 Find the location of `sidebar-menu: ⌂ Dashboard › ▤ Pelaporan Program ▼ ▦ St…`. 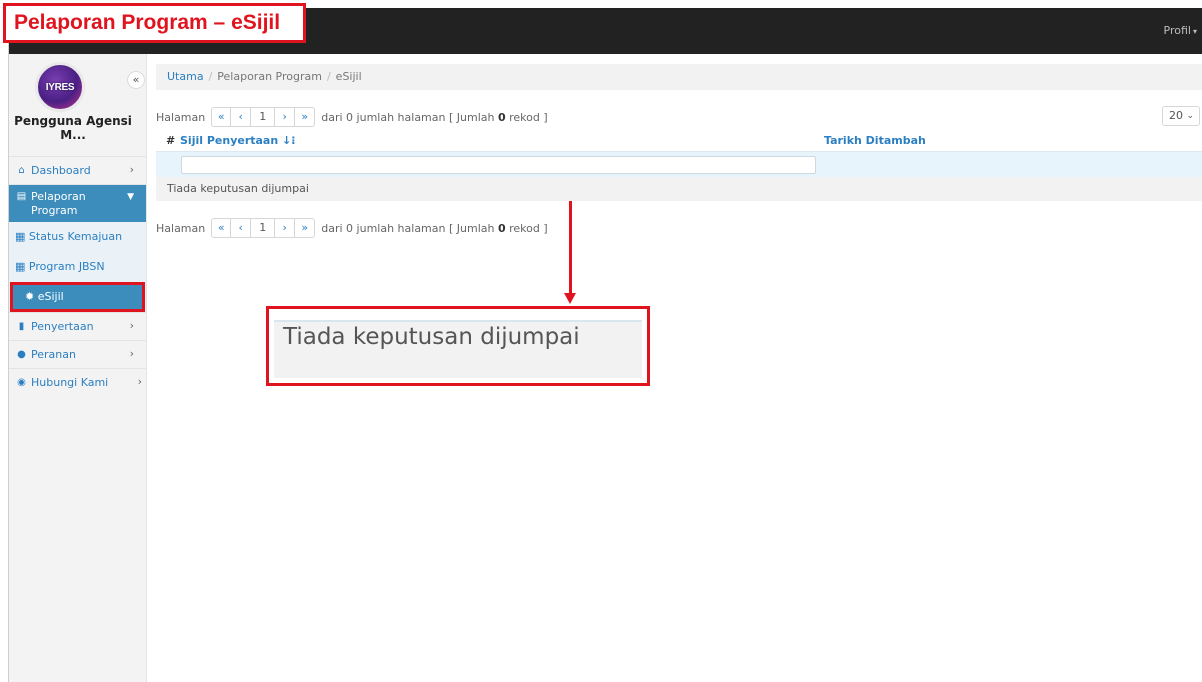

sidebar-menu: ⌂ Dashboard › ▤ Pelaporan Program ▼ ▦ St… is located at coordinates (77, 276).